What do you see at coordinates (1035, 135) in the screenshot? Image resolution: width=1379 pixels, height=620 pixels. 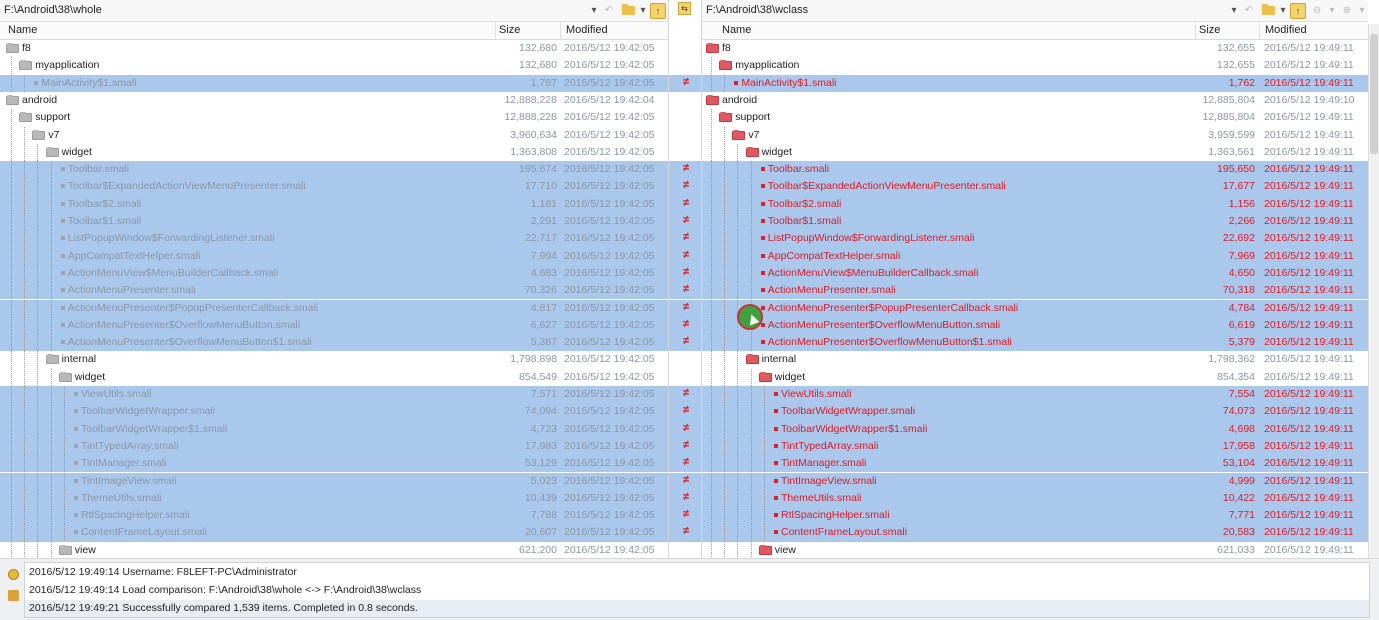 I see `right-folder-row: v7 3,959,599 2016/5/12 19:49:11` at bounding box center [1035, 135].